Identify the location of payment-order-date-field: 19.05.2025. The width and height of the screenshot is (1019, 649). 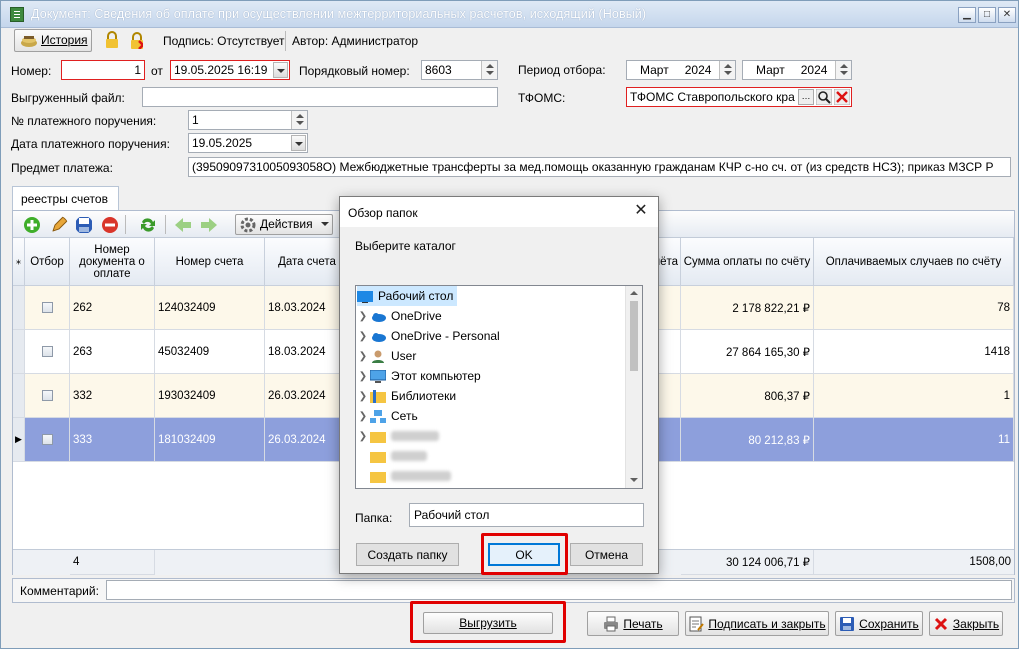
(248, 143).